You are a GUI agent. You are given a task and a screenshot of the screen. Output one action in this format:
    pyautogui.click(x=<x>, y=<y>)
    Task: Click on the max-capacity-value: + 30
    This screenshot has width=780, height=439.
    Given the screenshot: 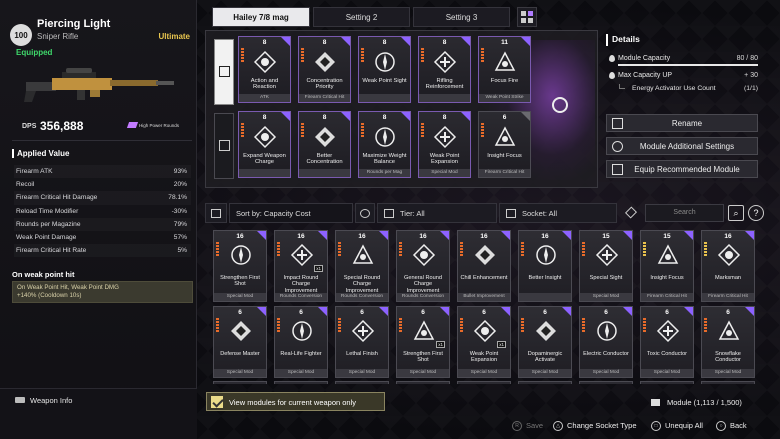 What is the action you would take?
    pyautogui.click(x=751, y=75)
    